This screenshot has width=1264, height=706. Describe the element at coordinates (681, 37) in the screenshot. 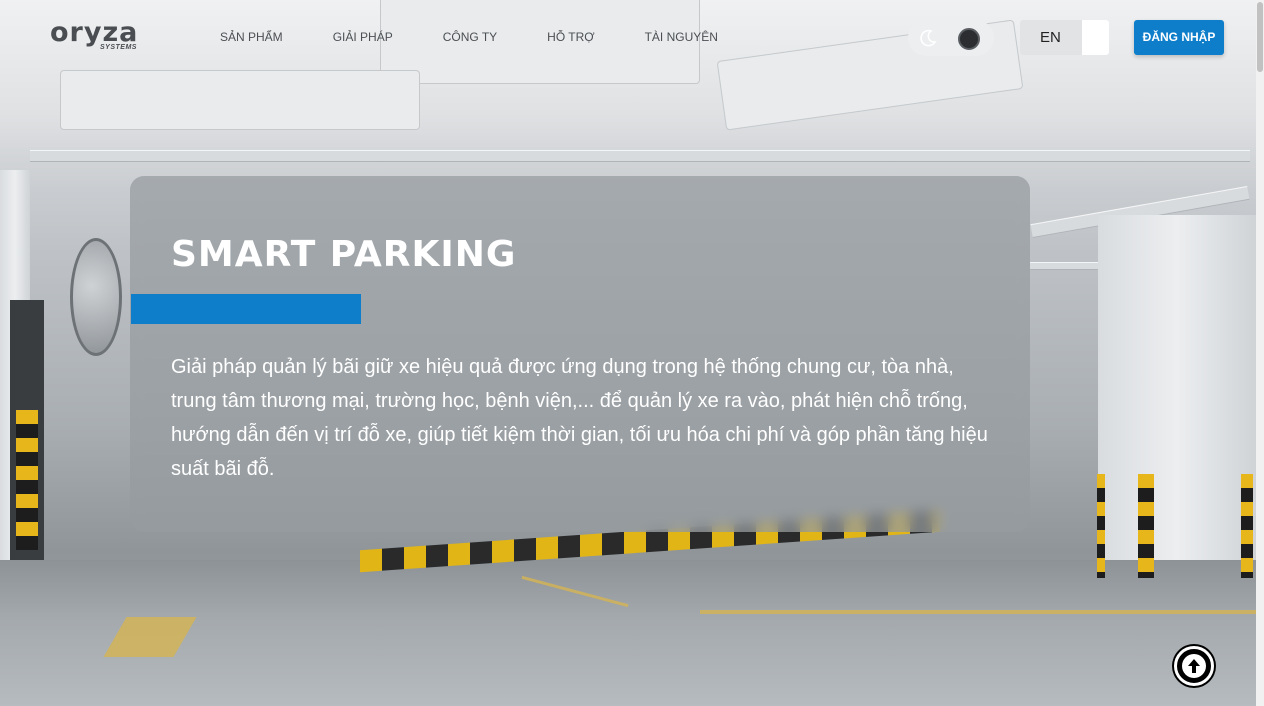

I see `nav-item-tai-nguyen: TÀI NGUYÊN` at that location.